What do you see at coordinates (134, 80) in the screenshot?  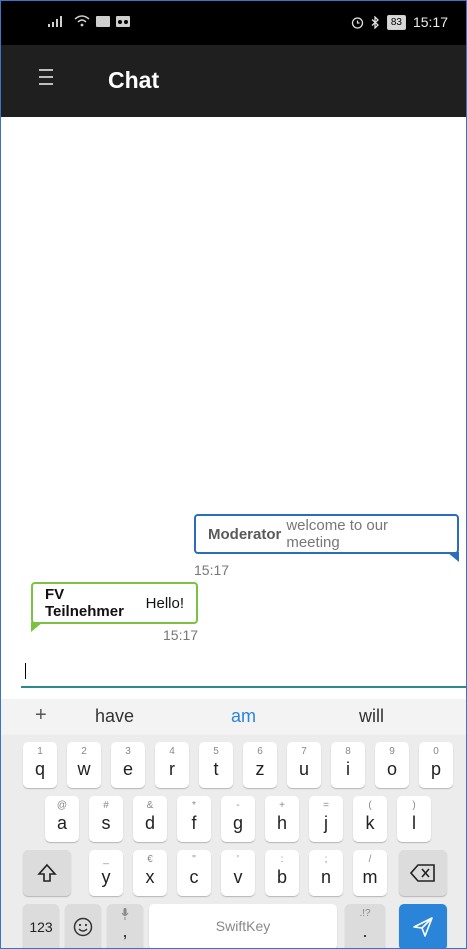 I see `page-title: Chat` at bounding box center [134, 80].